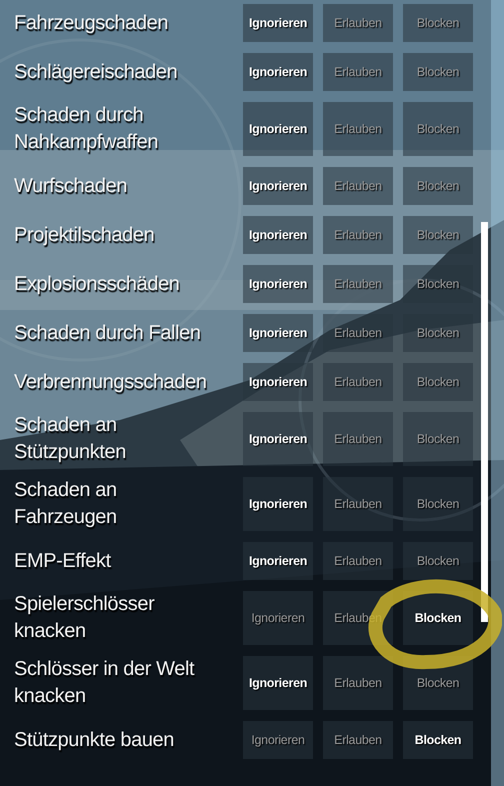 The height and width of the screenshot is (786, 504). I want to click on rule-label: Verbrennungsschaden, so click(111, 382).